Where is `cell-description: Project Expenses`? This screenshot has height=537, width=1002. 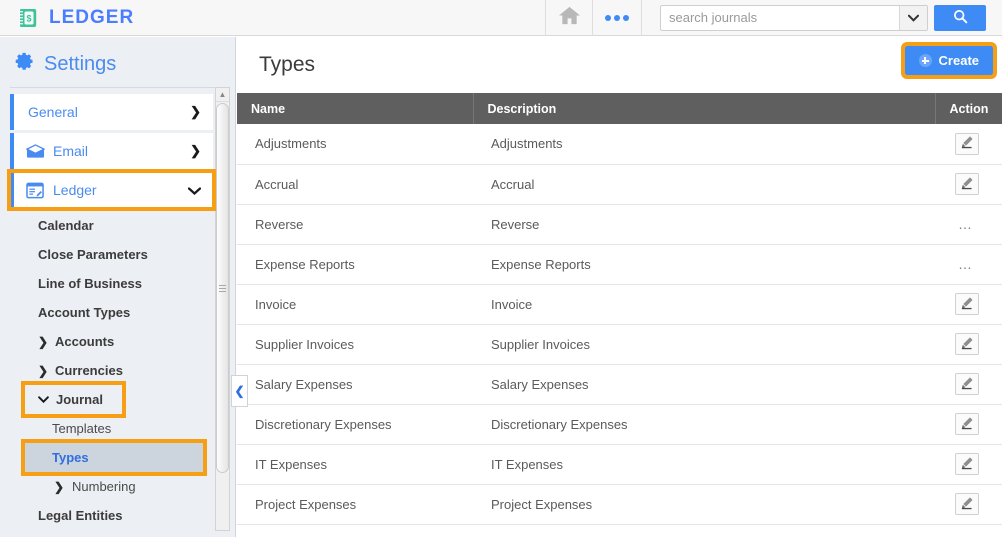 cell-description: Project Expenses is located at coordinates (704, 504).